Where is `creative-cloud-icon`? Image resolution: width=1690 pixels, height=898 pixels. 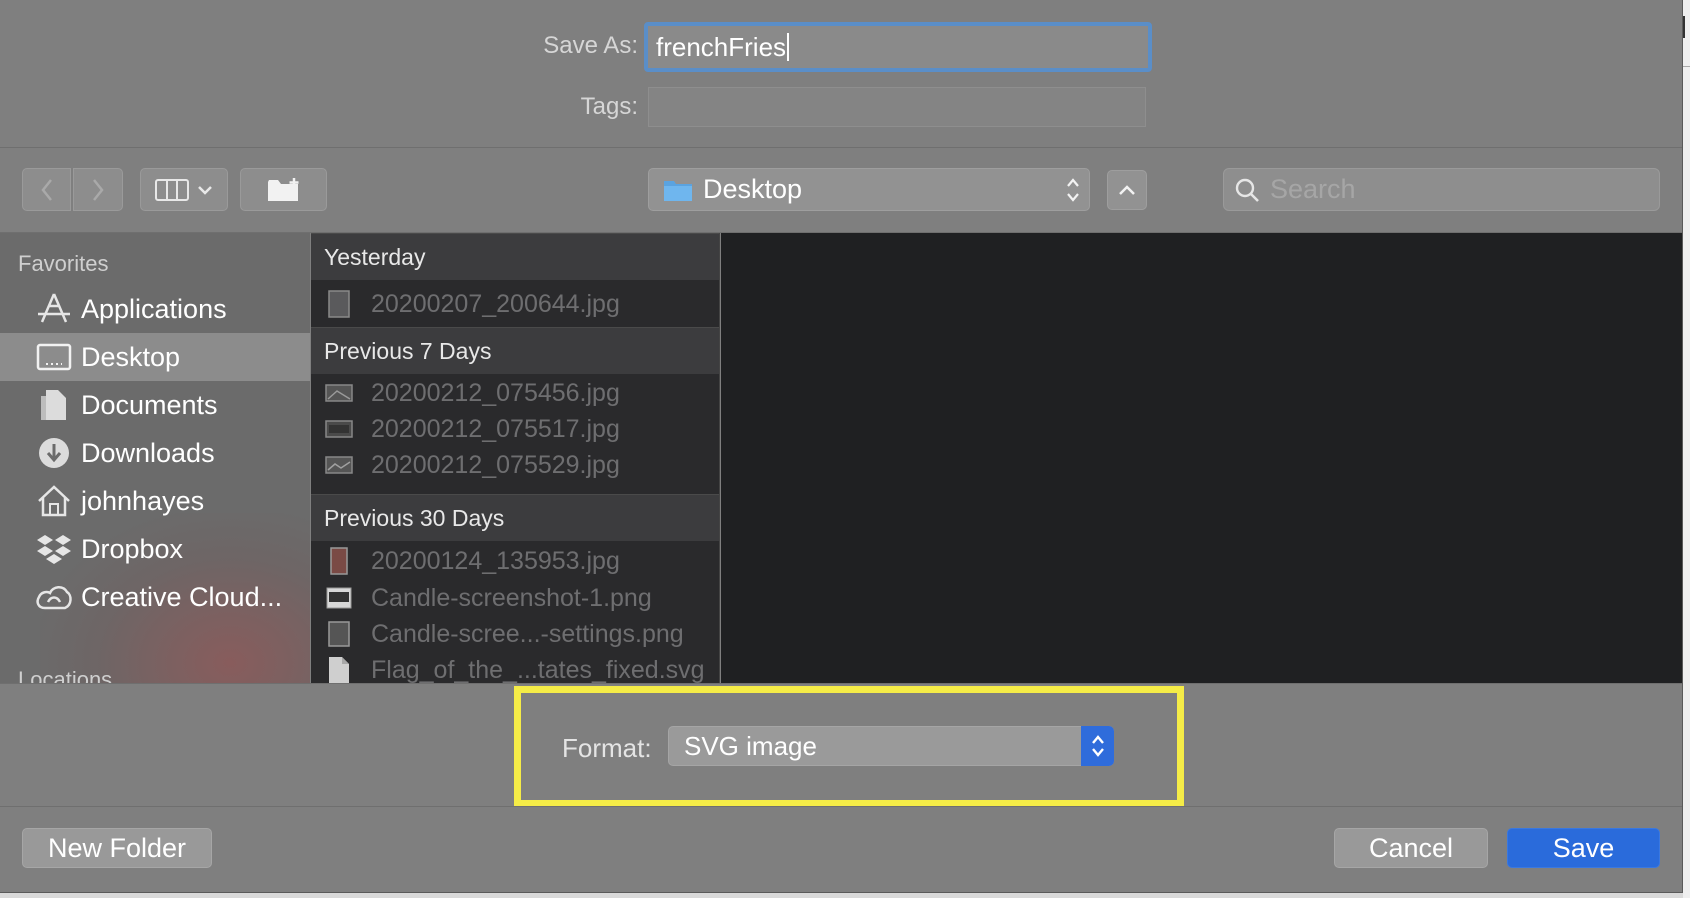
creative-cloud-icon is located at coordinates (54, 597).